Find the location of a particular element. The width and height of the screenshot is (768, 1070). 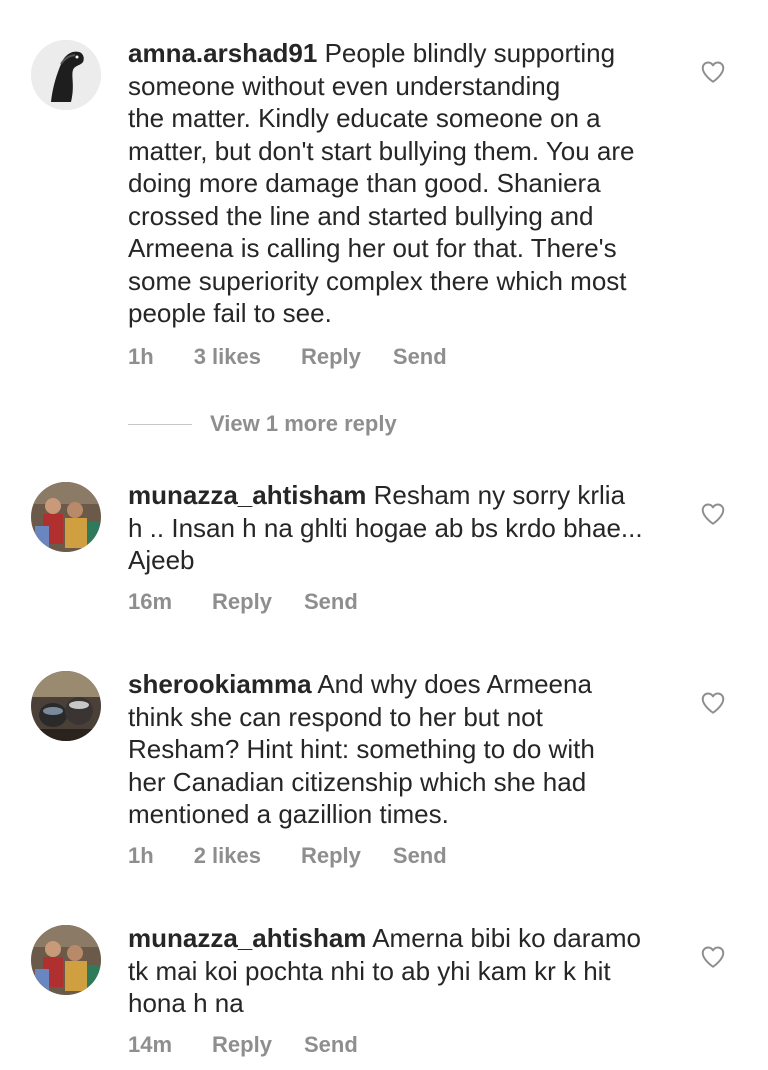

comment-meta: 1h 2 likes Reply Send is located at coordinates (307, 856).